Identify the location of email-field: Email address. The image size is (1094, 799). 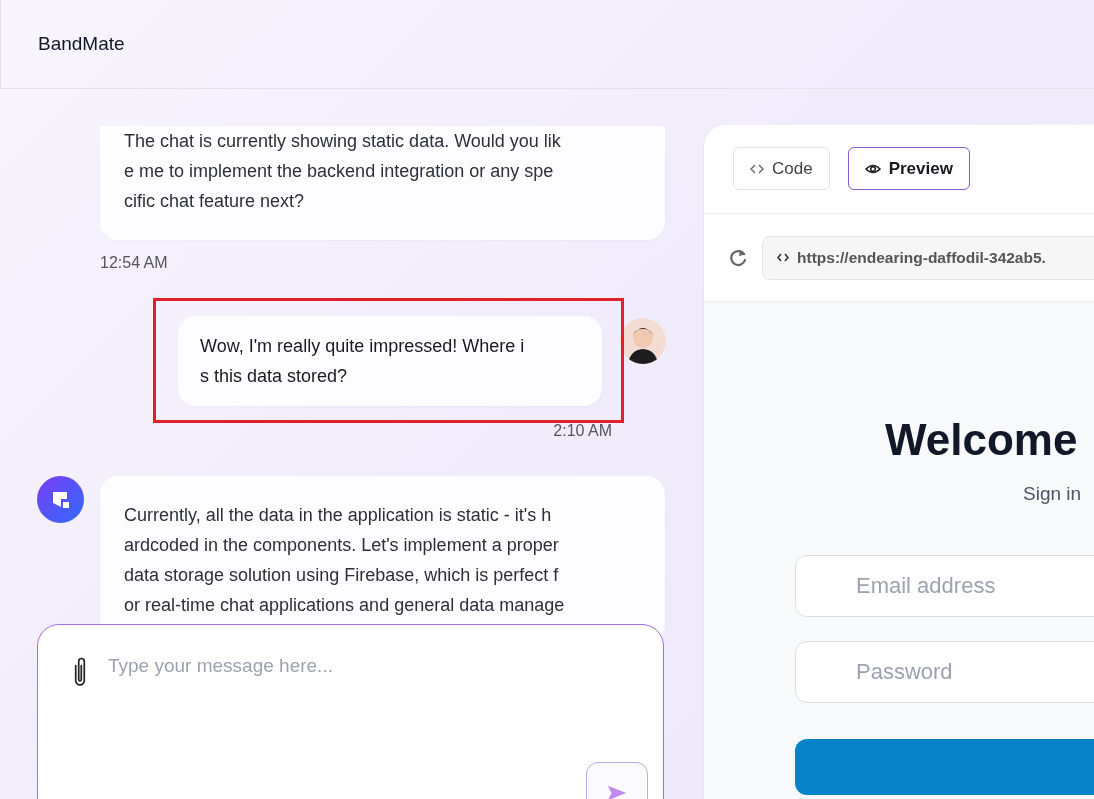
(944, 586).